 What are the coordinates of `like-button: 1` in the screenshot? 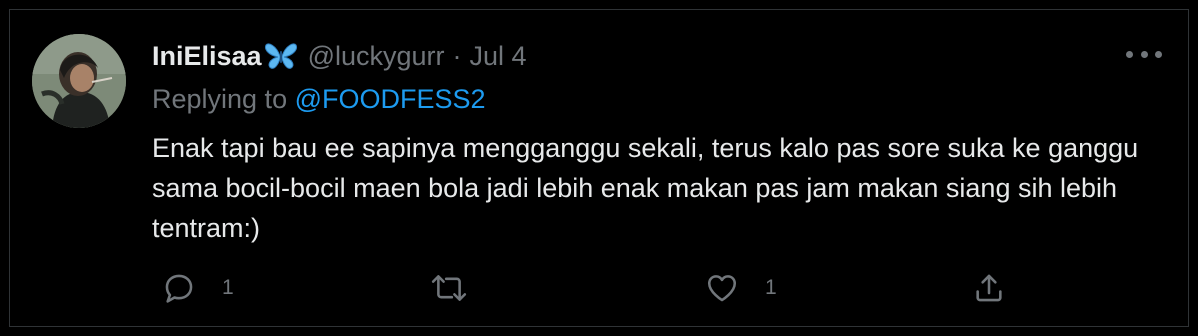 It's located at (741, 288).